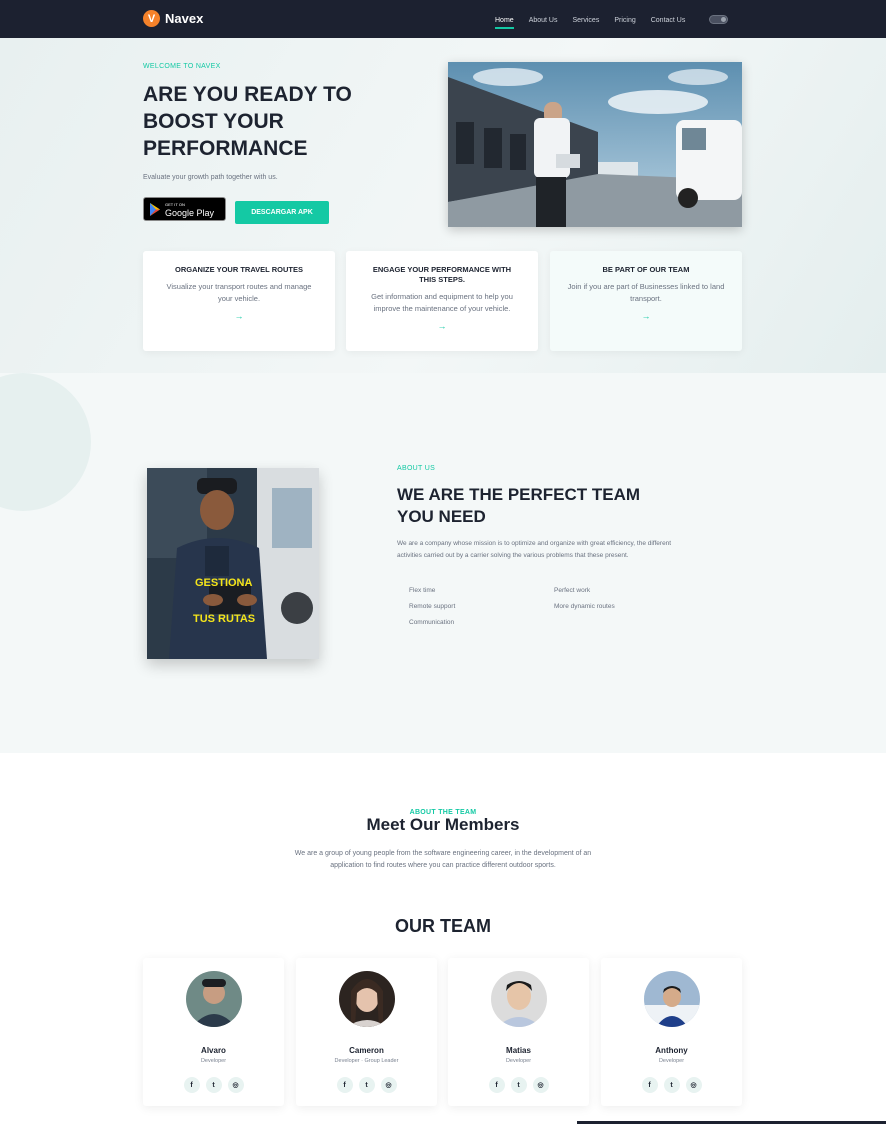 This screenshot has width=886, height=1124. Describe the element at coordinates (518, 1032) in the screenshot. I see `member-card: Matias Developer f t ◎` at that location.